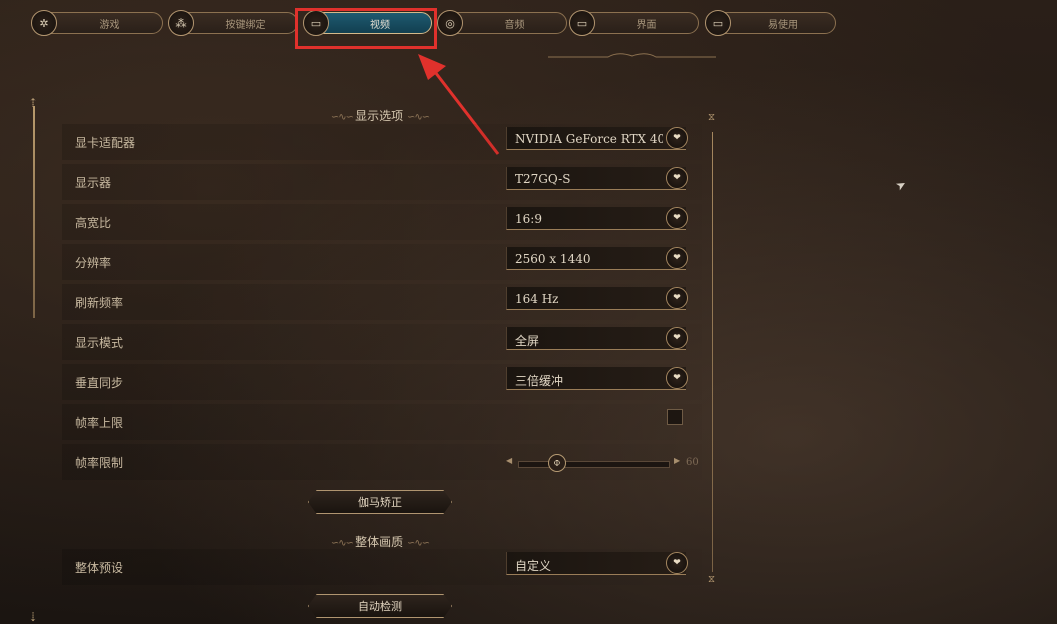 The width and height of the screenshot is (1057, 624). What do you see at coordinates (527, 341) in the screenshot?
I see `dropdown-value: 全屏` at bounding box center [527, 341].